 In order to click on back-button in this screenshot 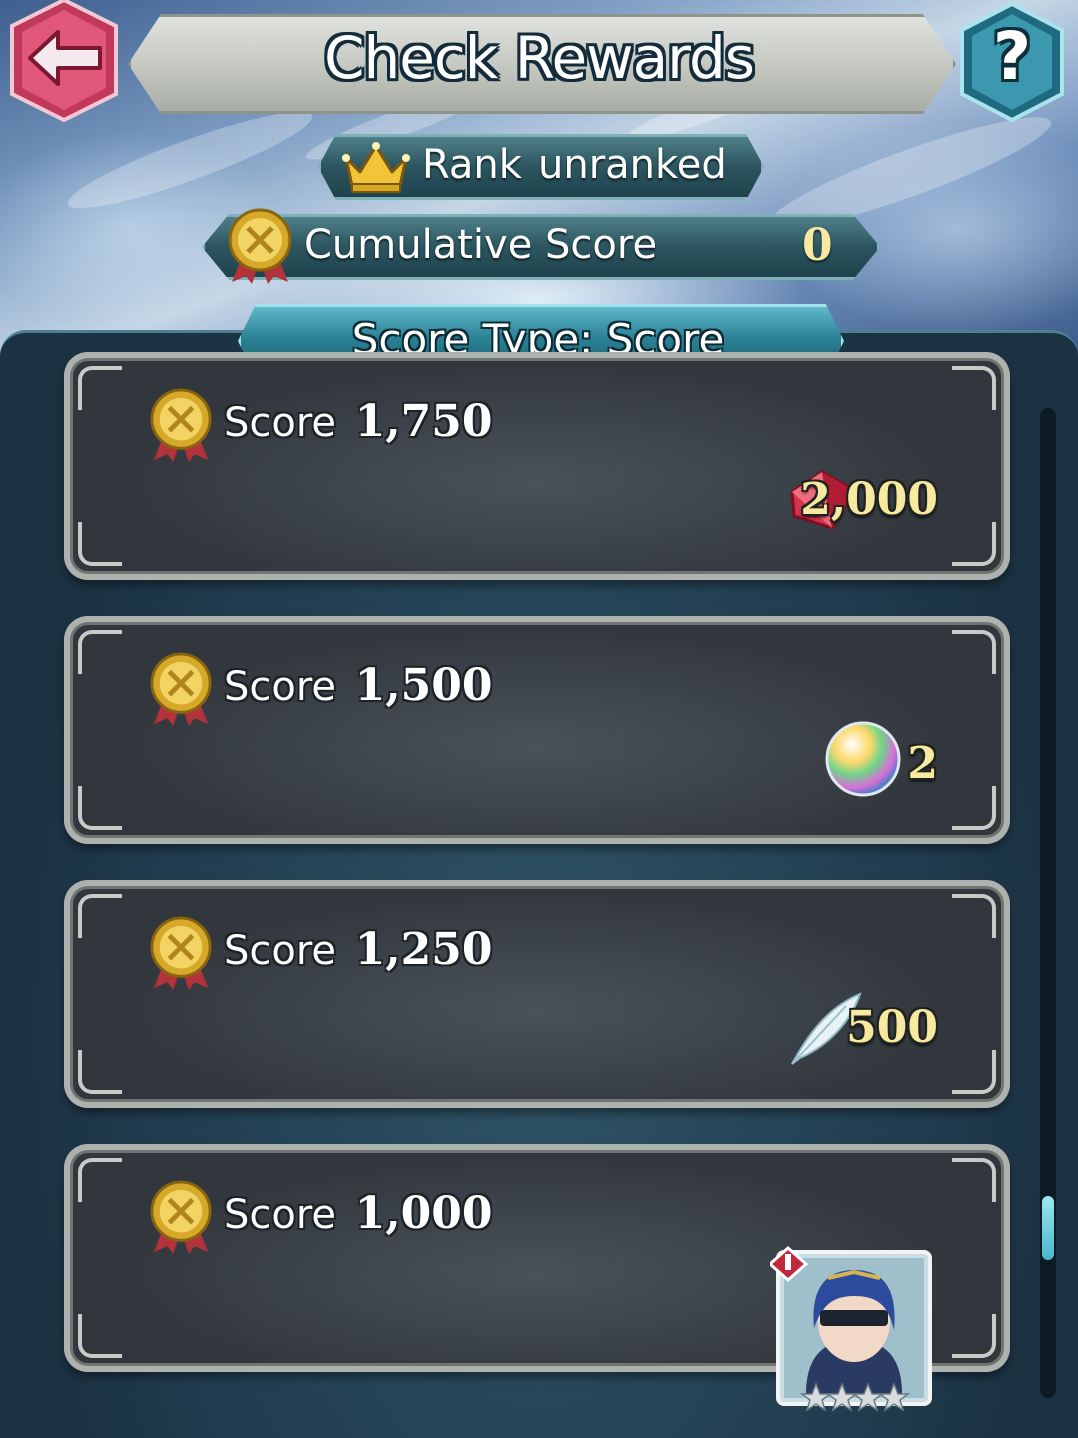, I will do `click(64, 62)`.